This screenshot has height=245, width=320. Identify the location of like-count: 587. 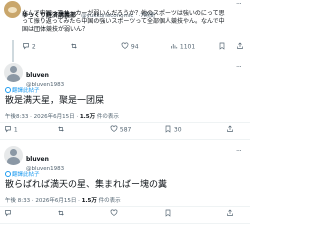
(125, 130).